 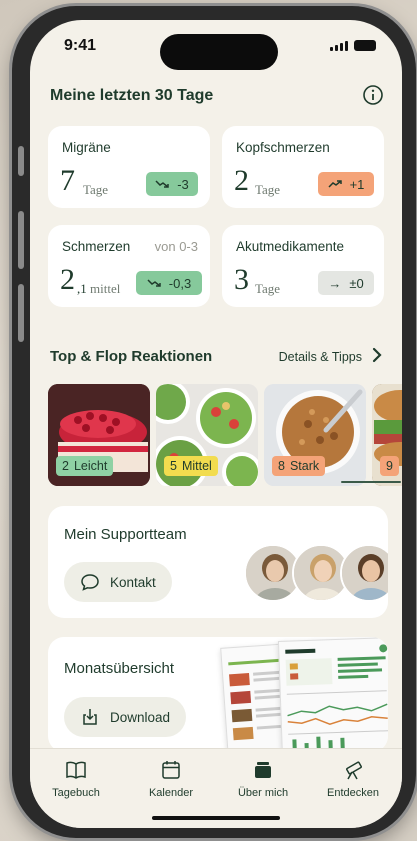 What do you see at coordinates (281, 466) in the screenshot?
I see `reaction-number: 8` at bounding box center [281, 466].